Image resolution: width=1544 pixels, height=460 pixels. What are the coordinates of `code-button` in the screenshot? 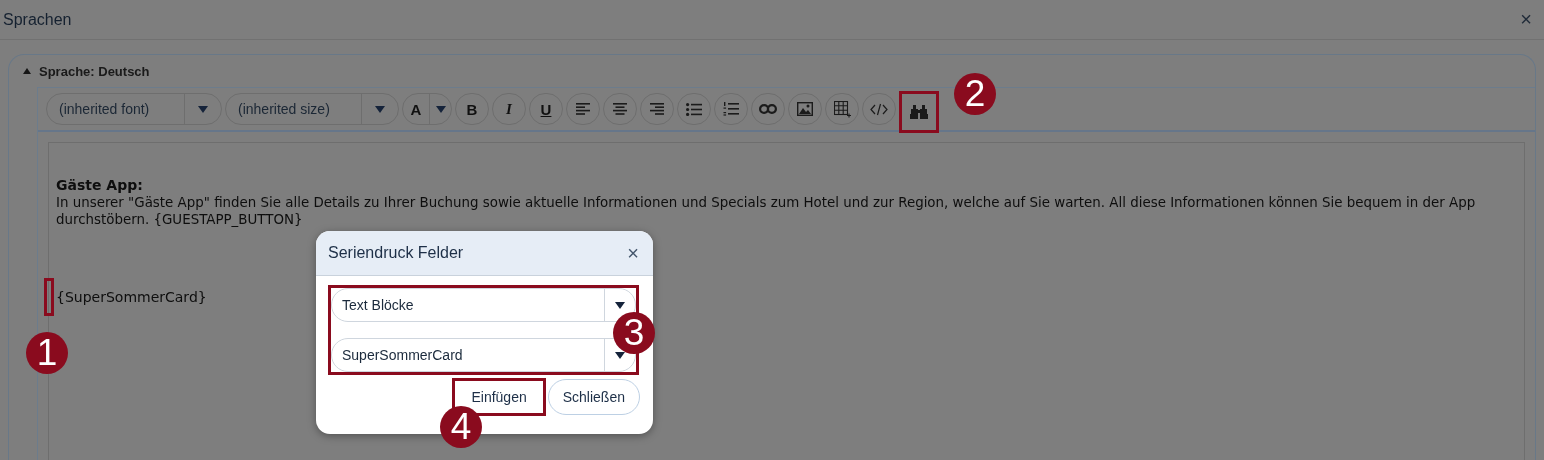 It's located at (879, 109).